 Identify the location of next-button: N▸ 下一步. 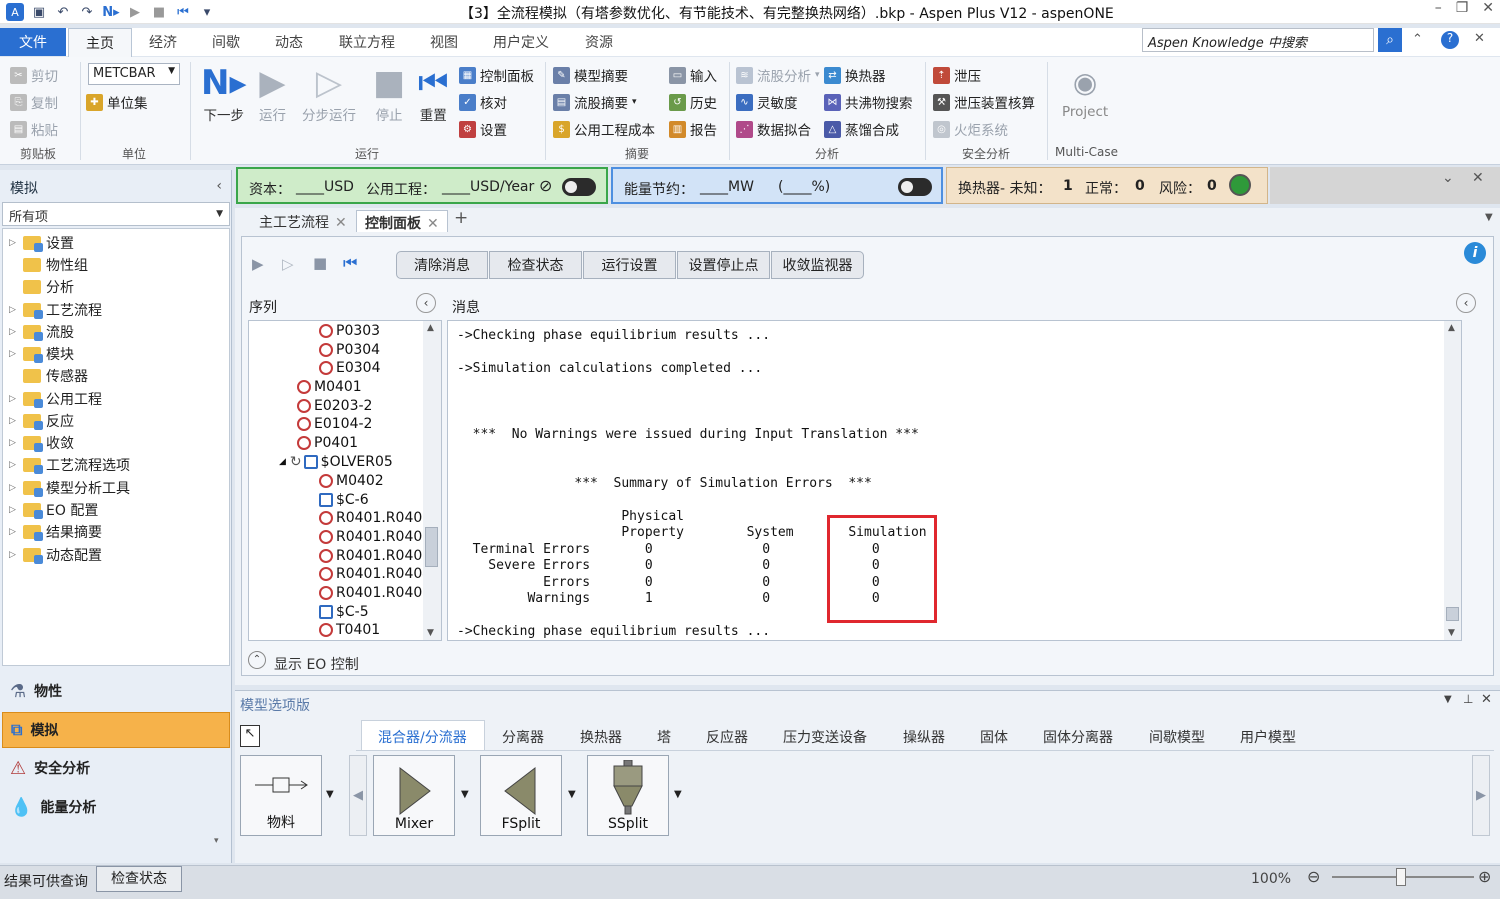
(224, 93).